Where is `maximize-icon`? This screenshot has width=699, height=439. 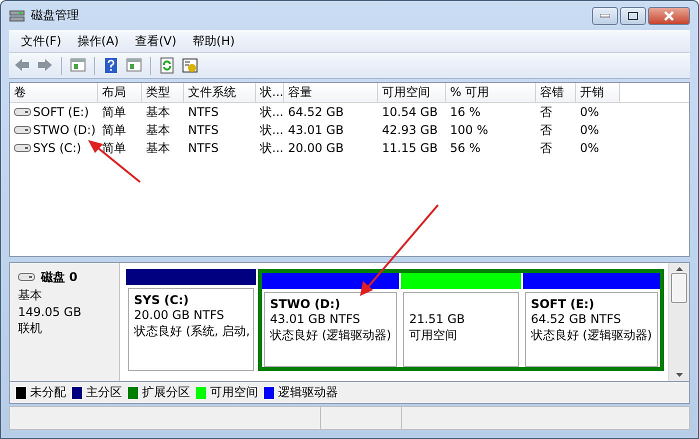
maximize-icon is located at coordinates (633, 16).